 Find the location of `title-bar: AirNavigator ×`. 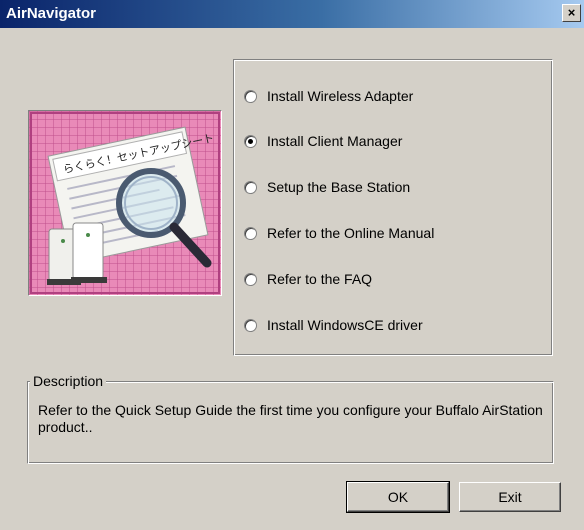

title-bar: AirNavigator × is located at coordinates (292, 14).